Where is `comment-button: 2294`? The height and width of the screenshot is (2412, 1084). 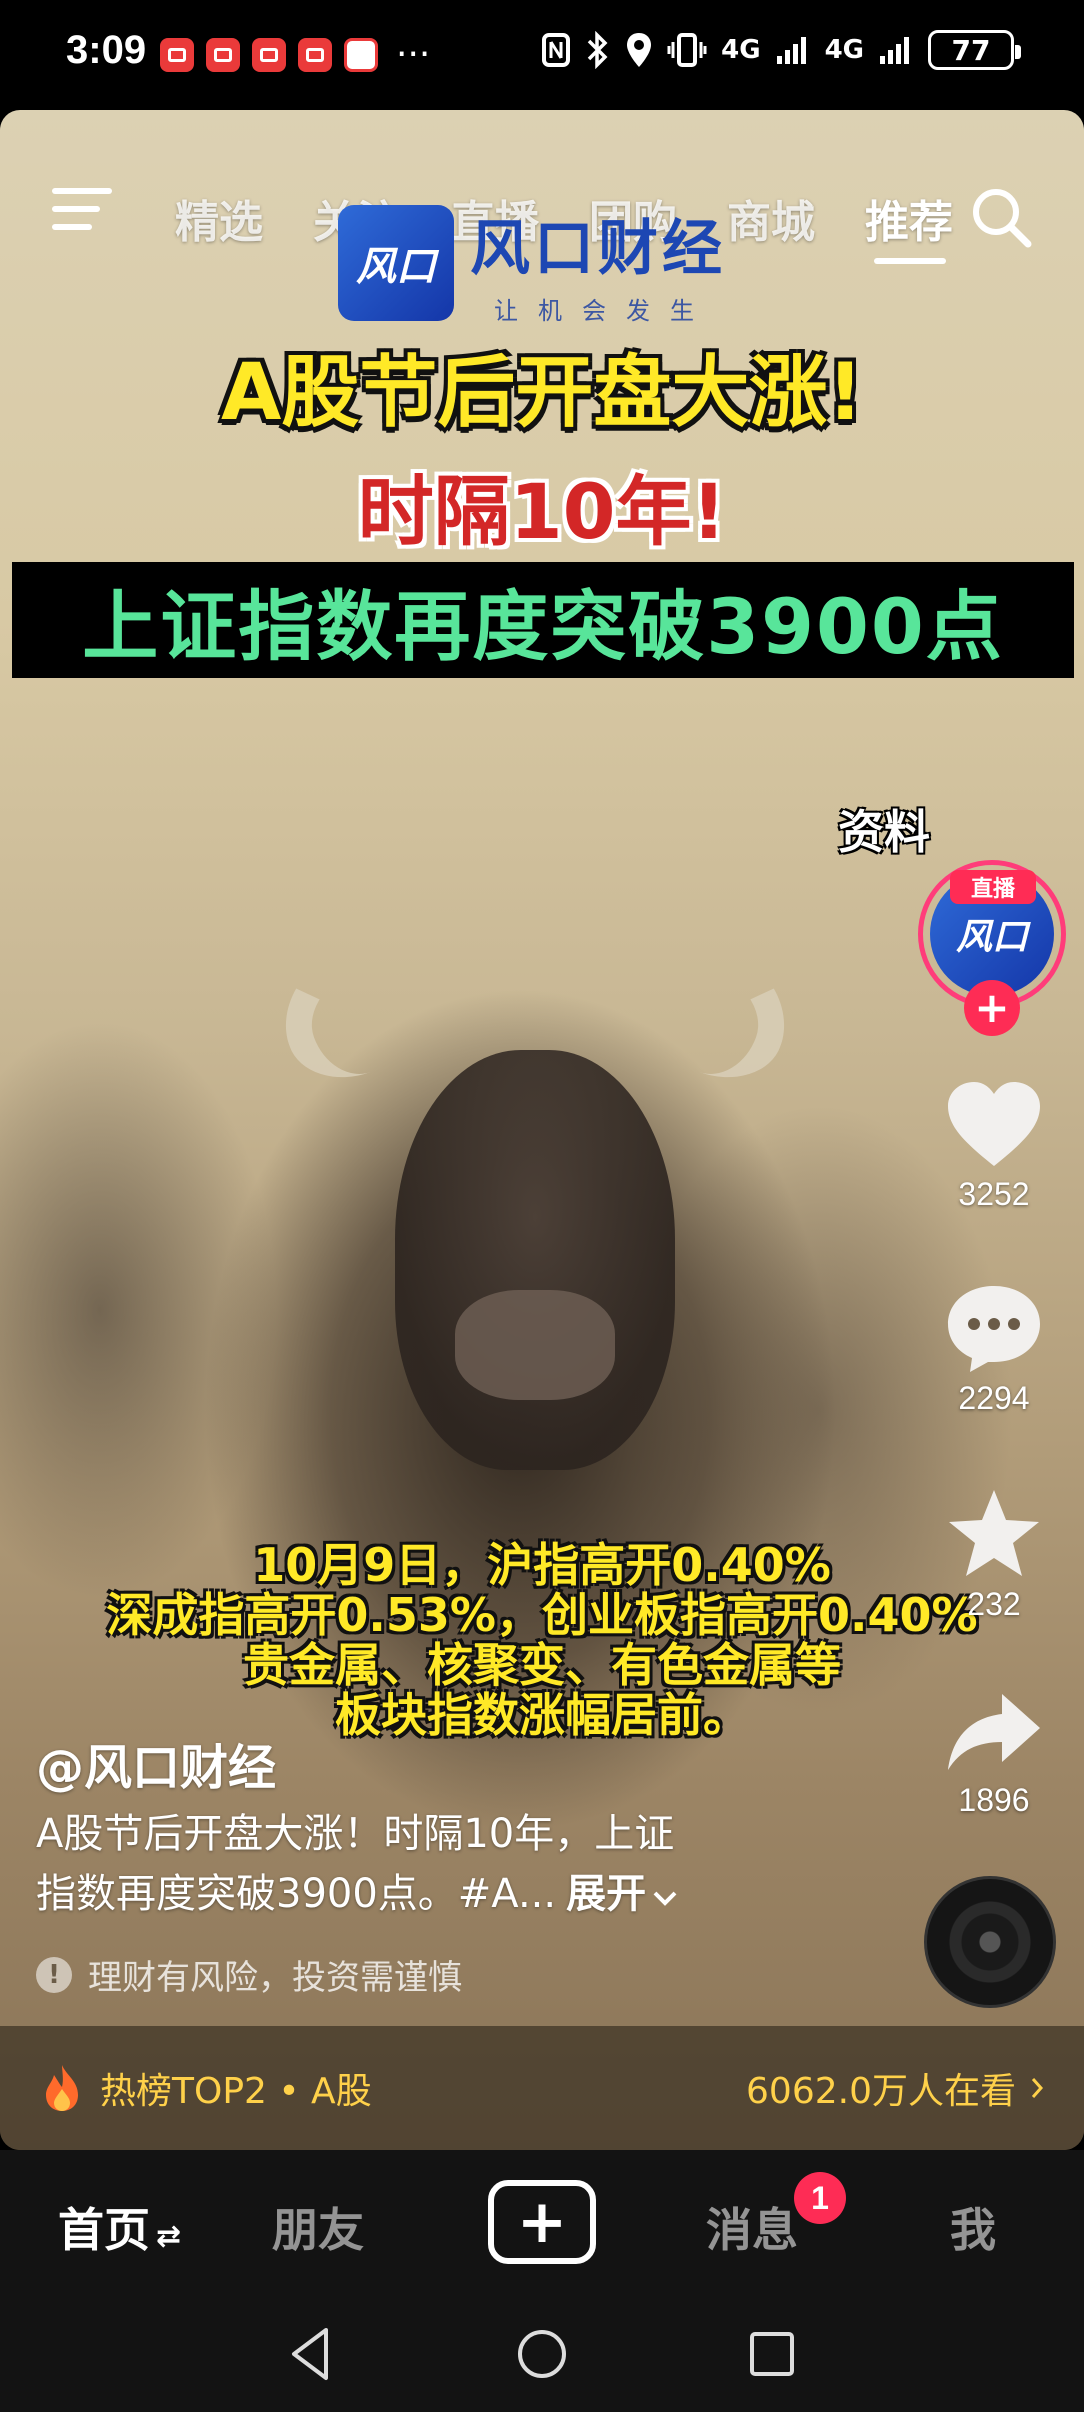 comment-button: 2294 is located at coordinates (994, 1349).